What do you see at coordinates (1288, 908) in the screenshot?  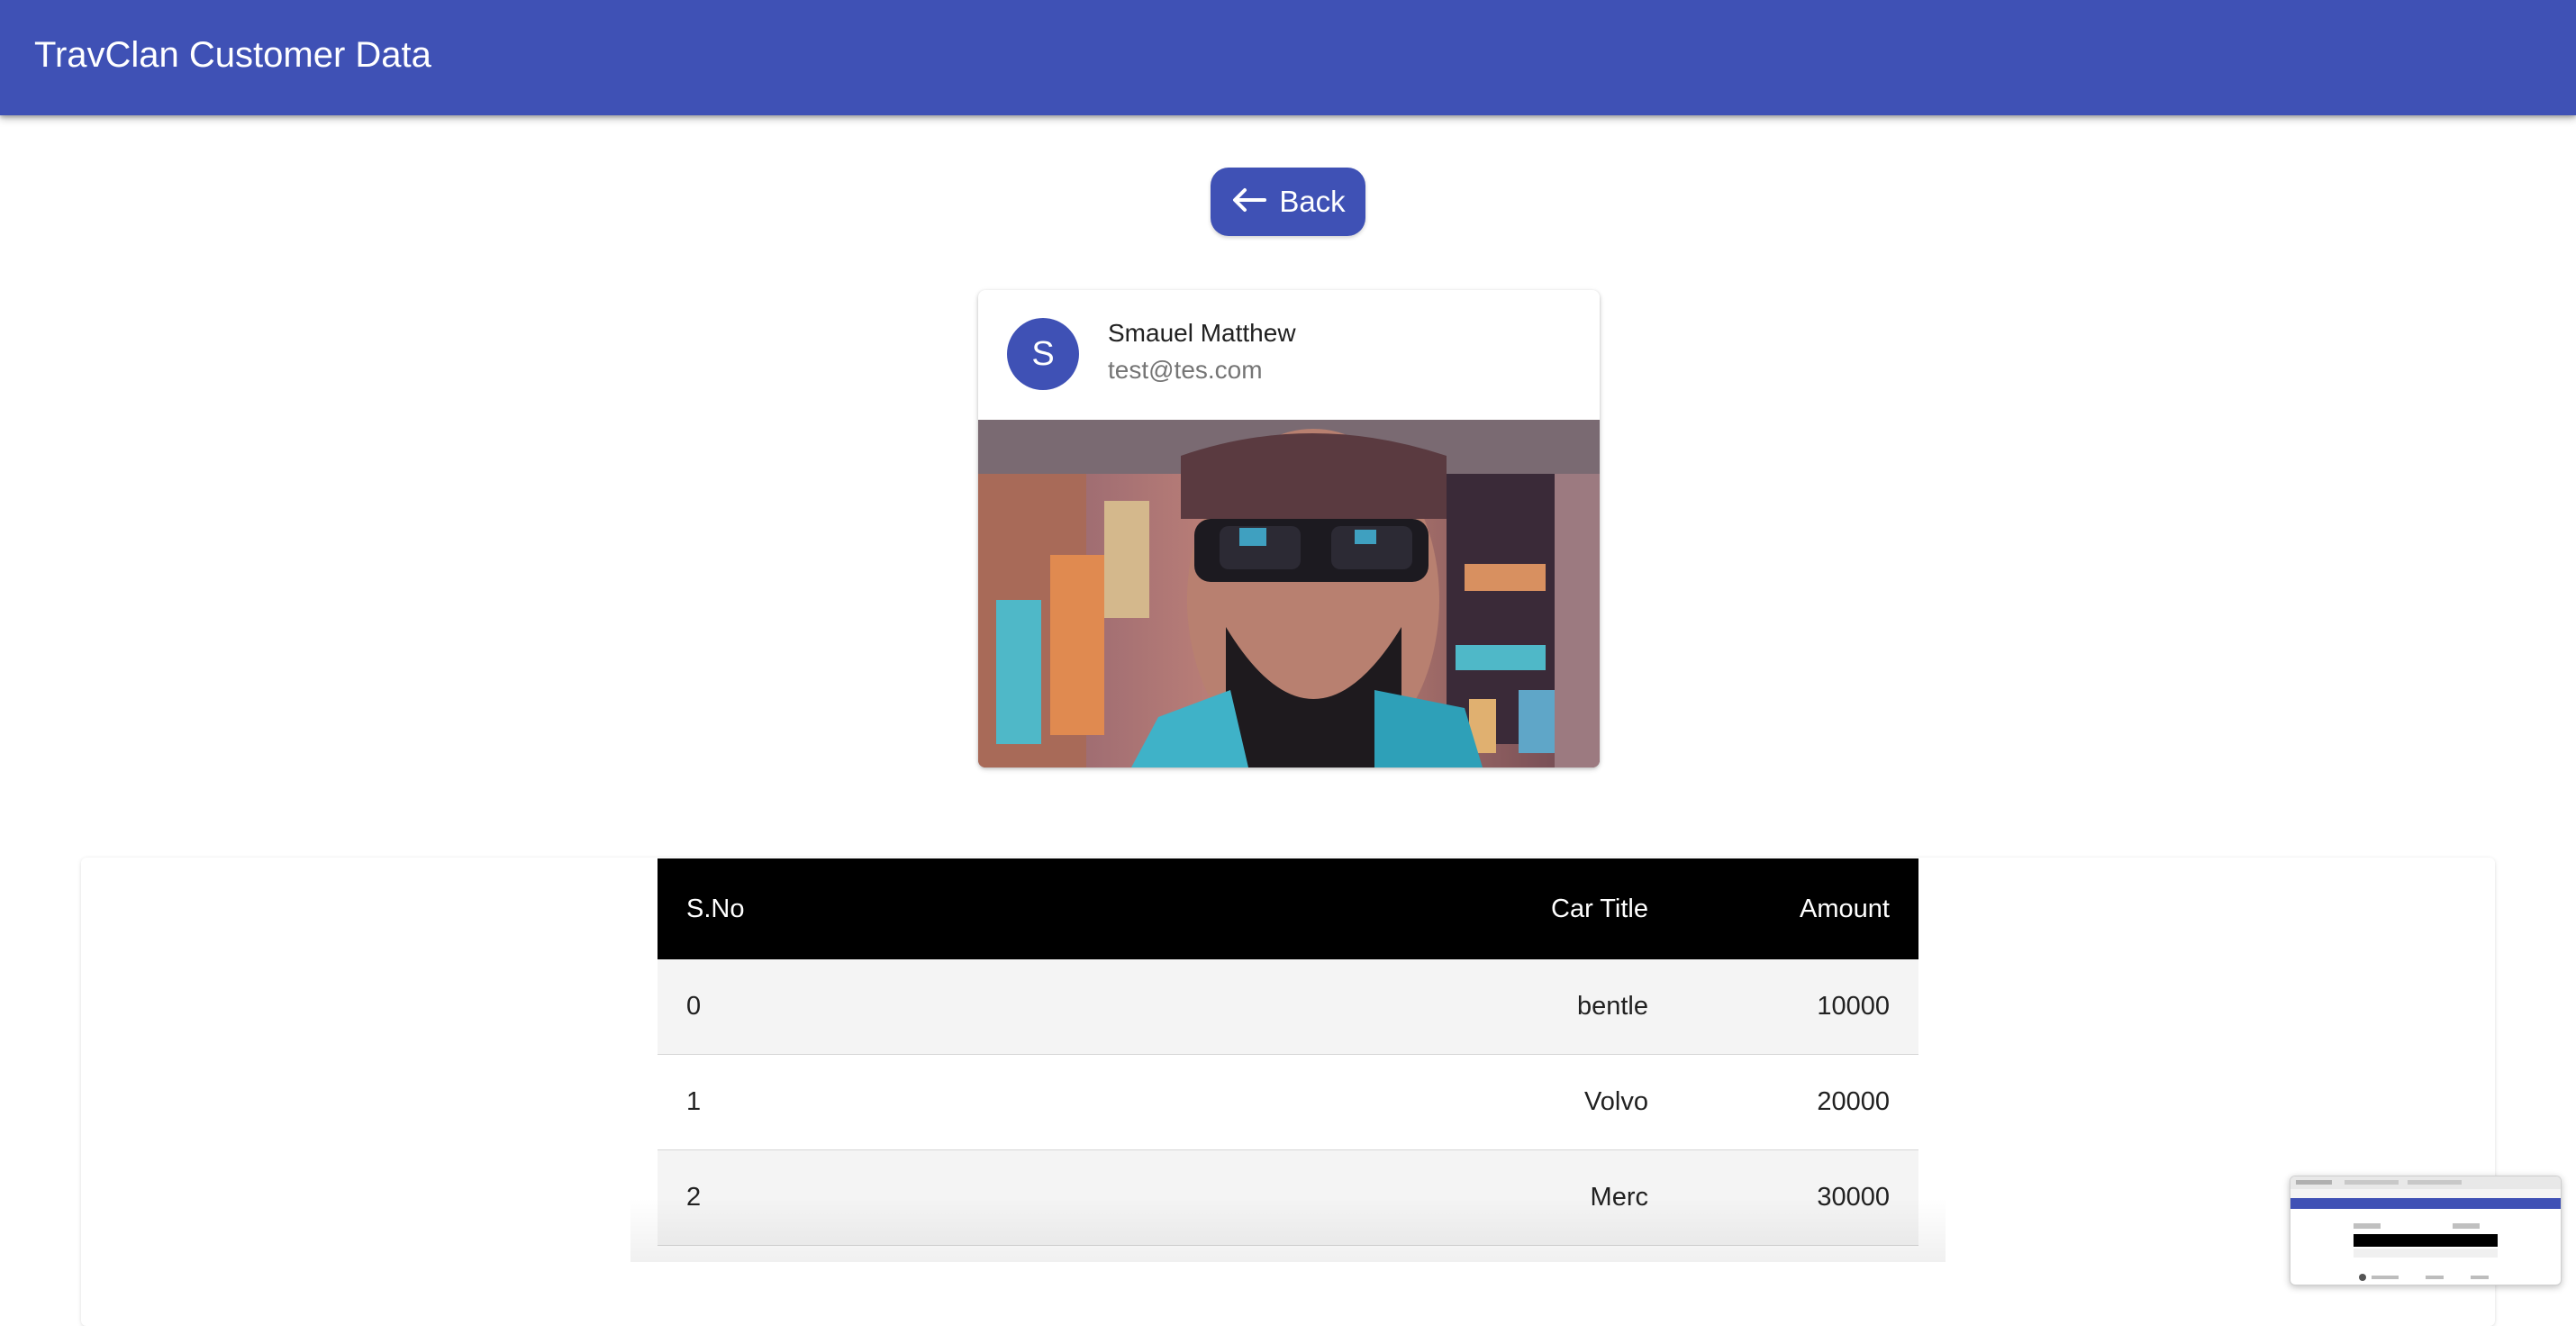 I see `table-header-row: S.No Car Title Amount` at bounding box center [1288, 908].